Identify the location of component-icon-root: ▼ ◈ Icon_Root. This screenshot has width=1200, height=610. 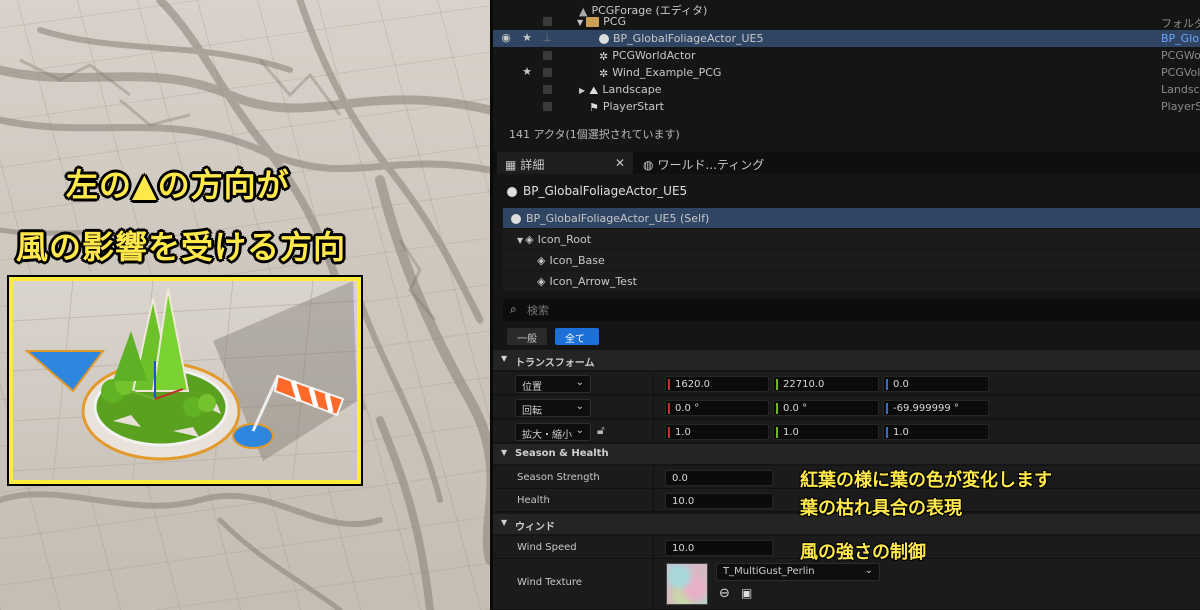
(851, 239).